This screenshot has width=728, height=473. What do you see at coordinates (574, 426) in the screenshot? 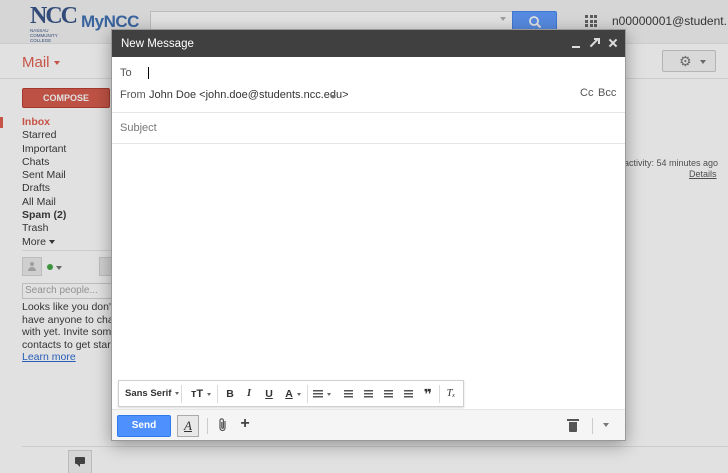
I see `discard-draft-button` at bounding box center [574, 426].